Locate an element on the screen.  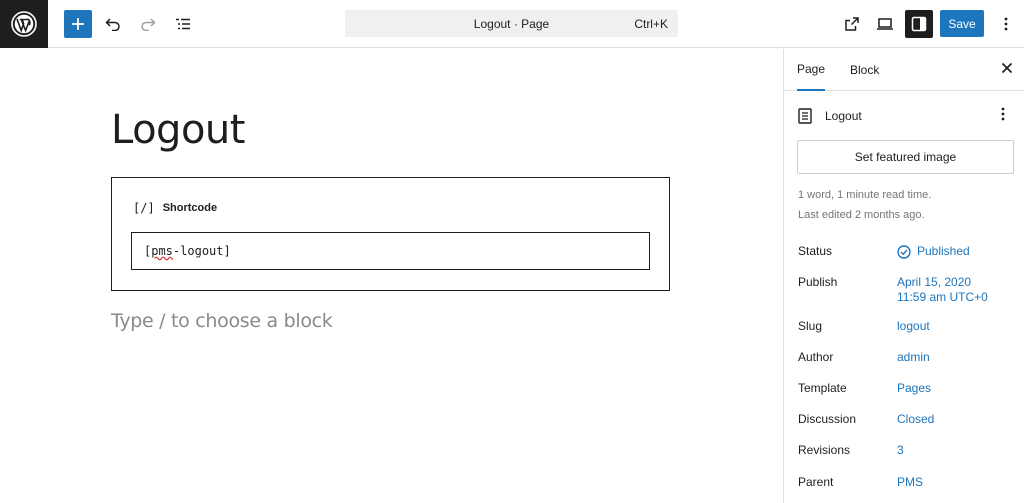
check-circle-icon is located at coordinates (904, 251).